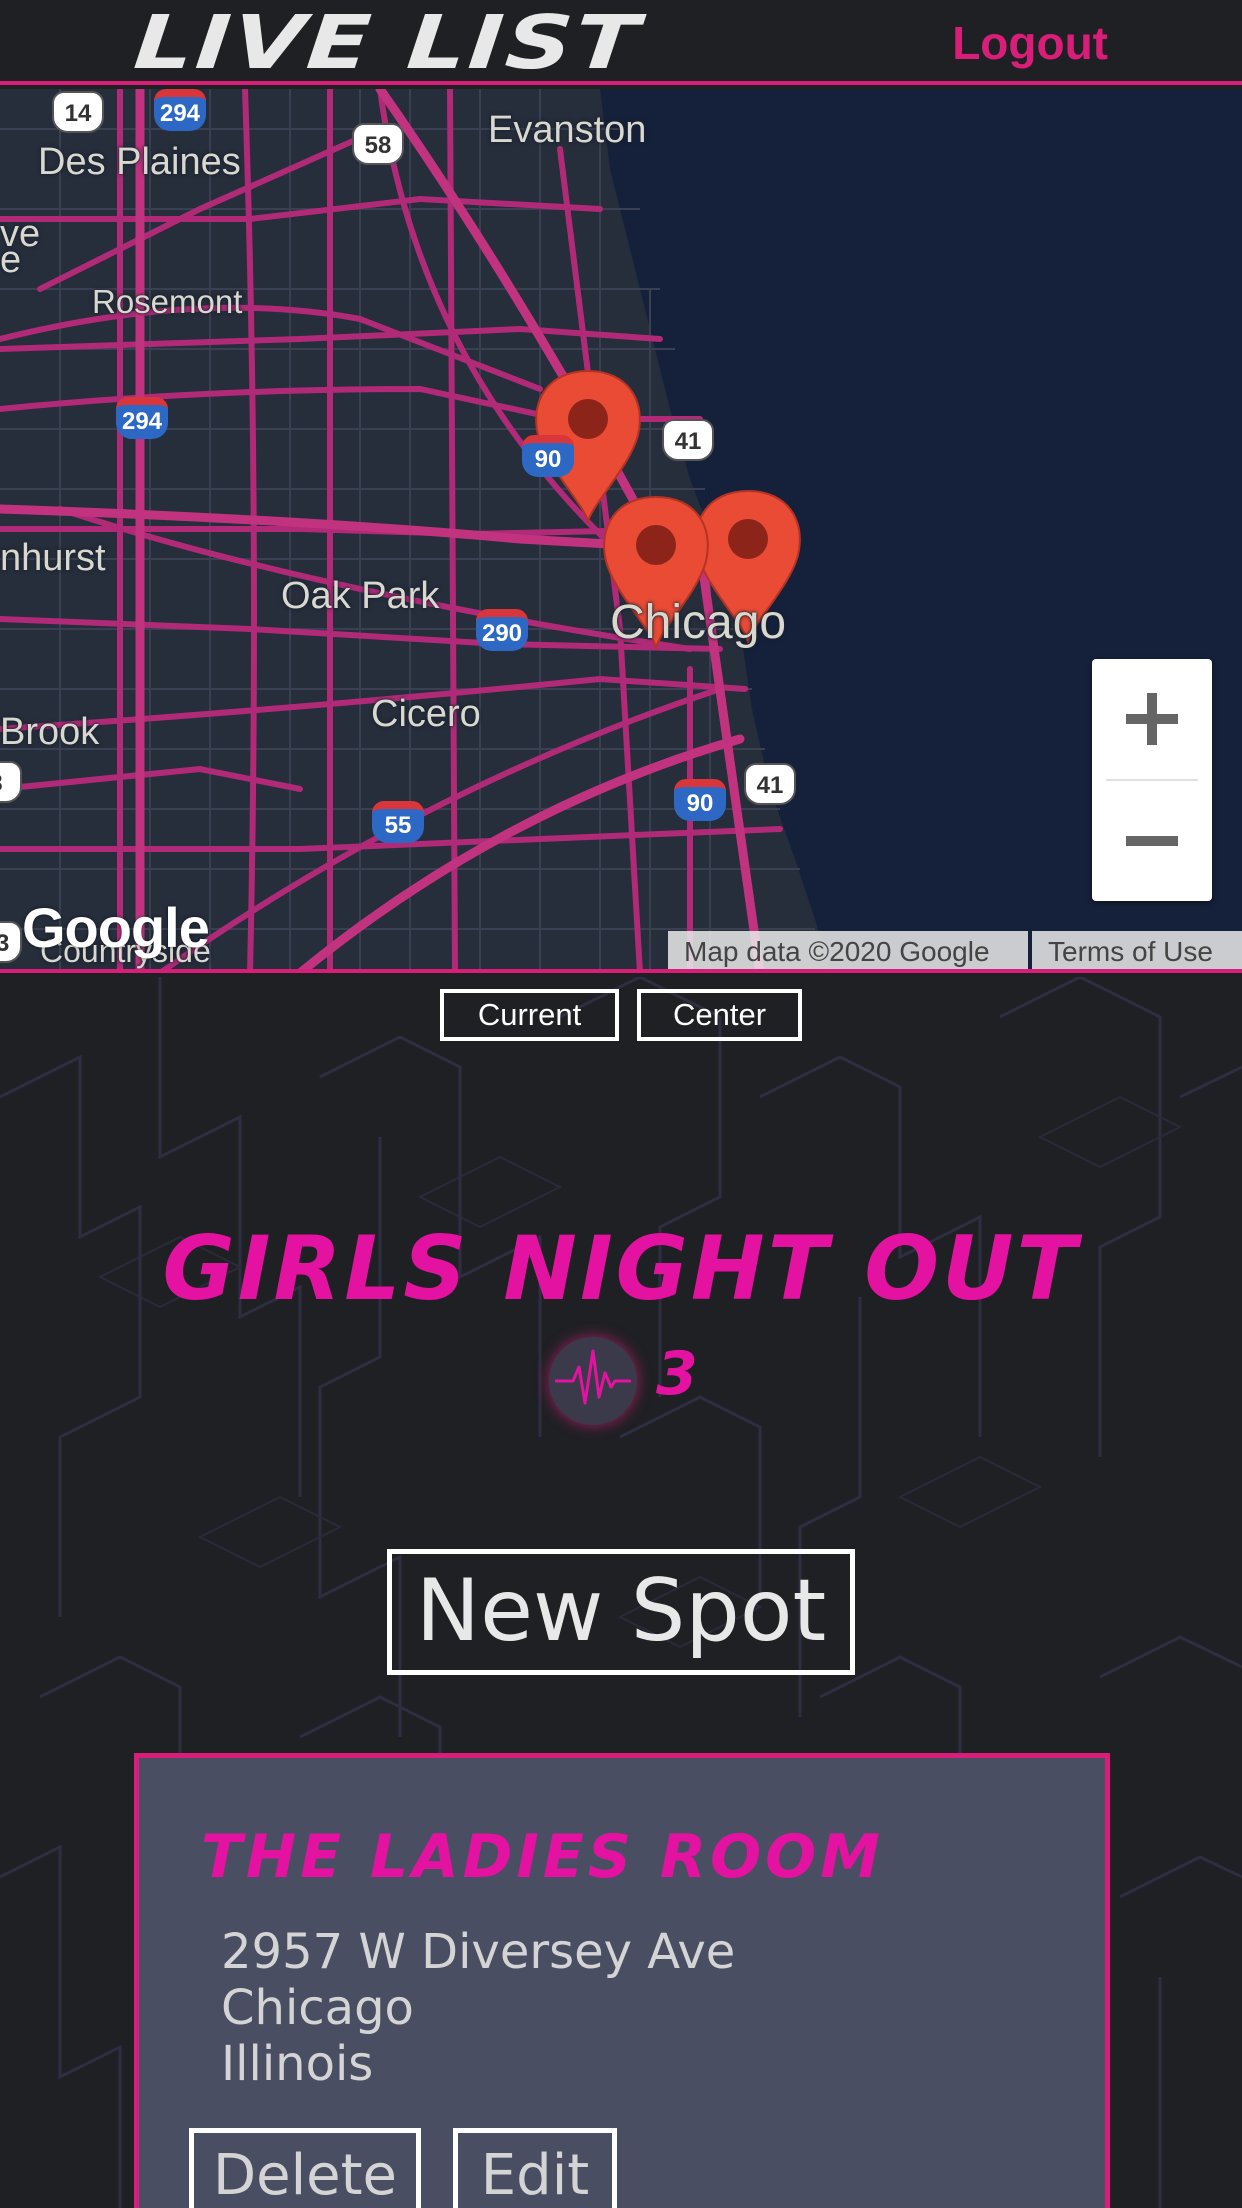  I want to click on zoom-control, so click(1152, 780).